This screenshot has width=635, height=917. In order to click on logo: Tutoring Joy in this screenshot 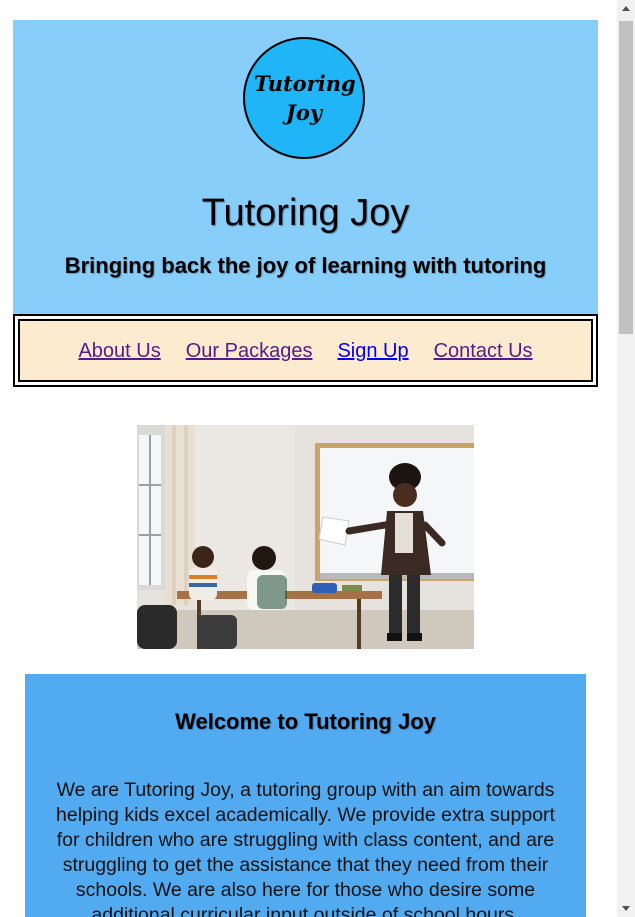, I will do `click(304, 98)`.